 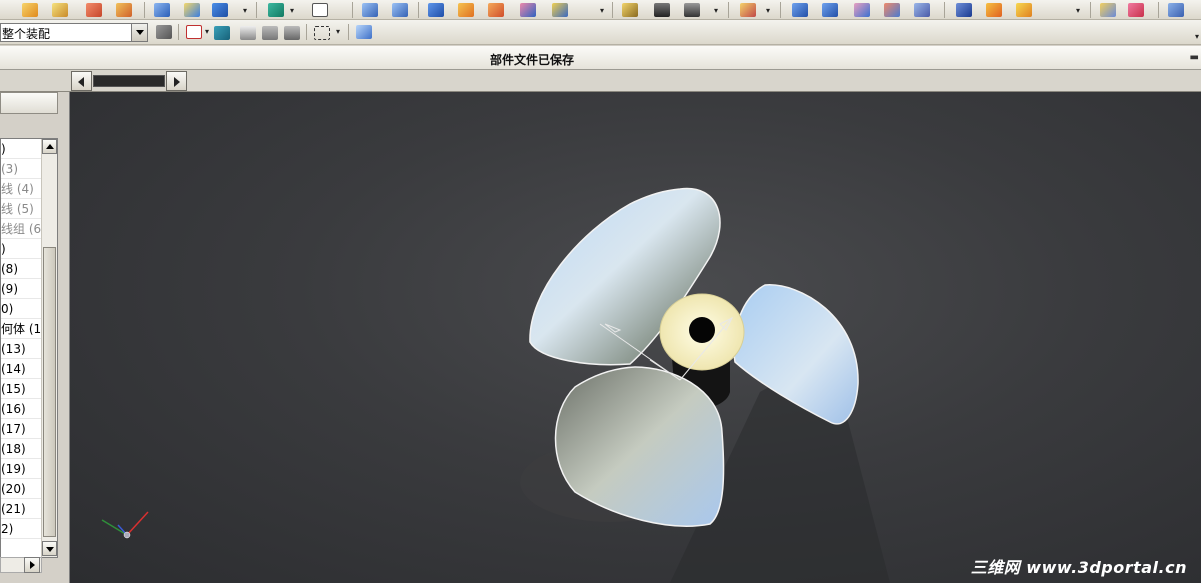 What do you see at coordinates (364, 32) in the screenshot?
I see `shaded-cube-icon` at bounding box center [364, 32].